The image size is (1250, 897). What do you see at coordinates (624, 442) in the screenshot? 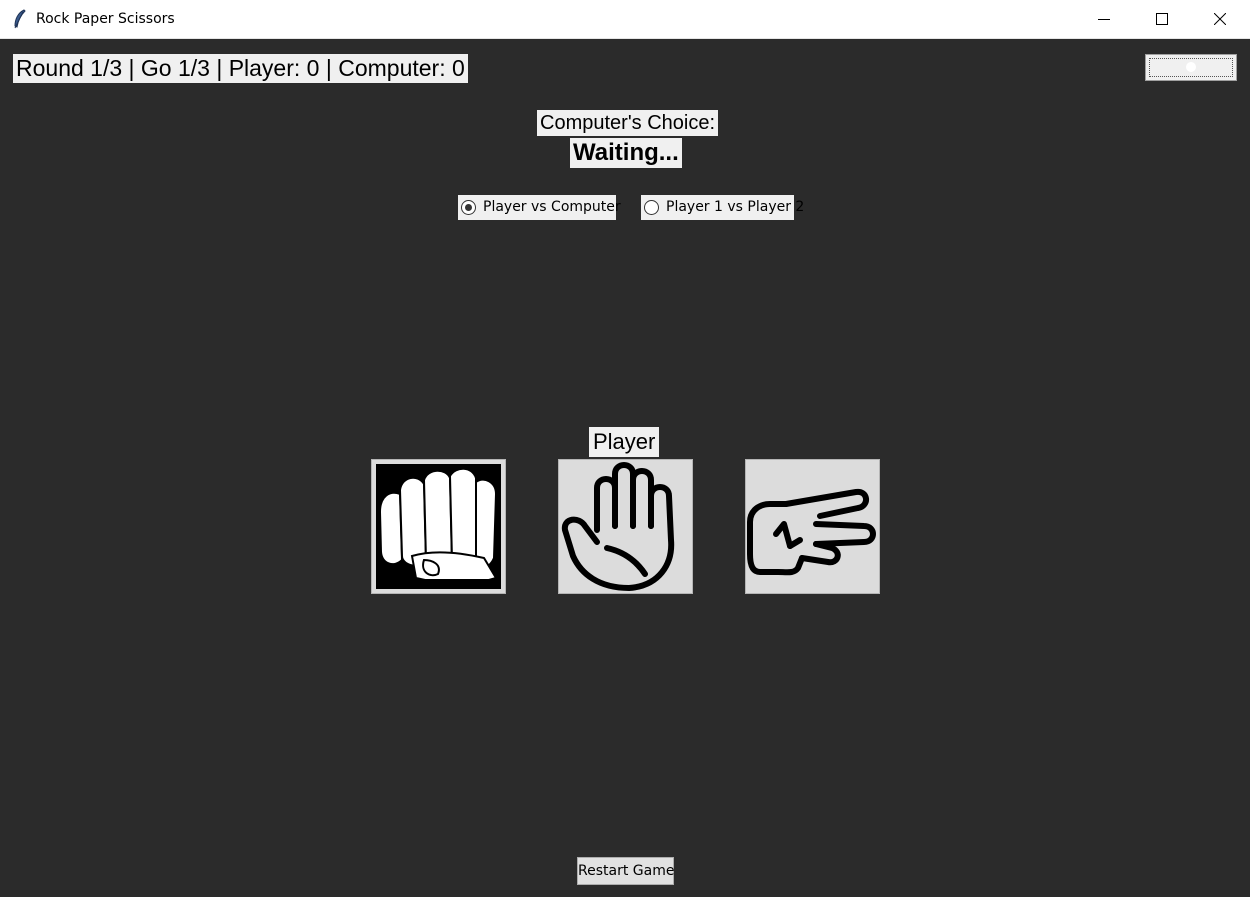
I see `player-label: Player` at bounding box center [624, 442].